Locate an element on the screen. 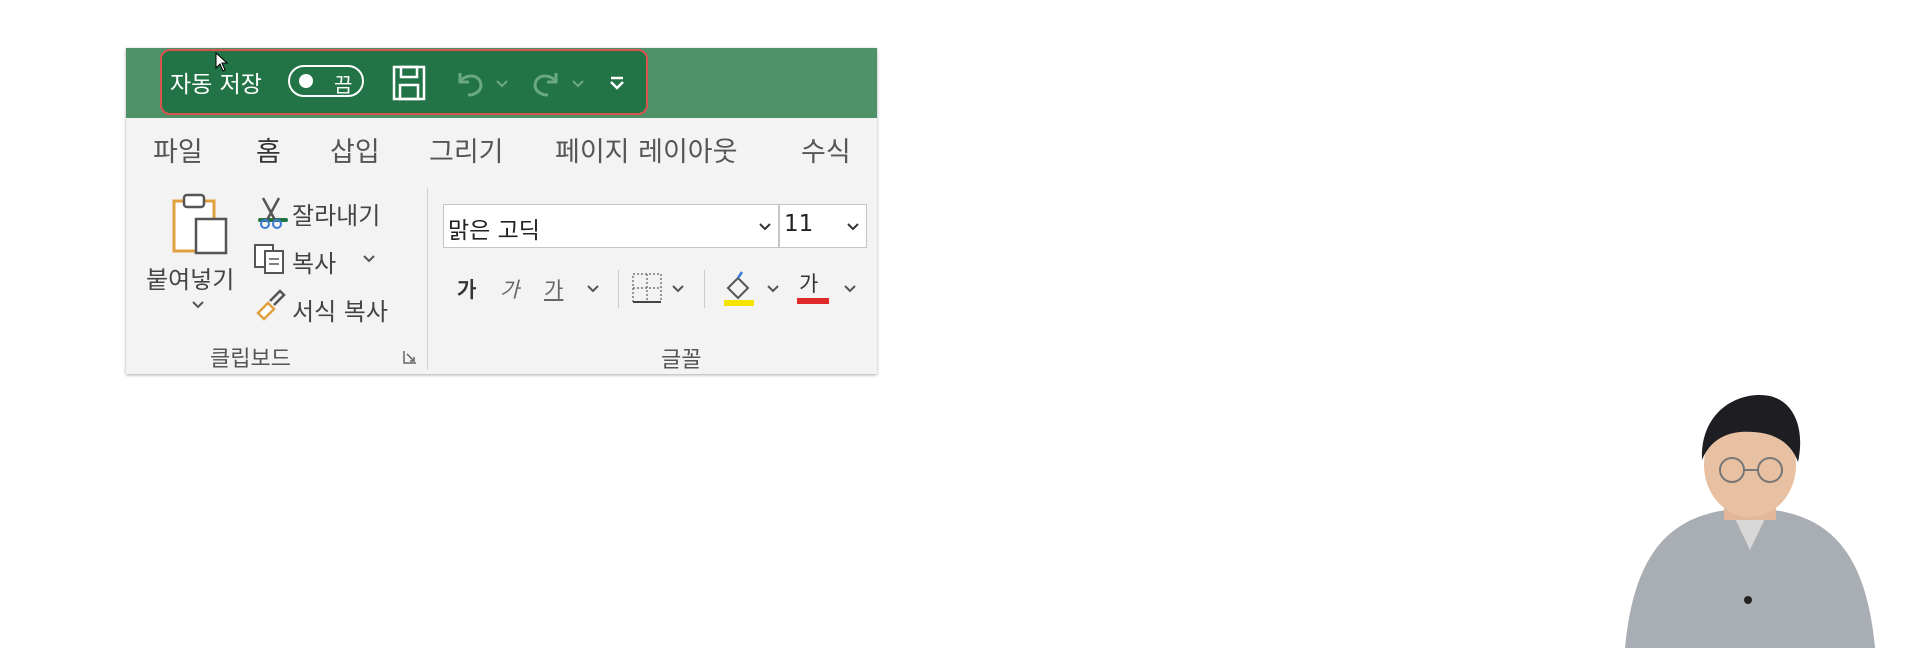 The width and height of the screenshot is (1920, 648). undo-dropdown-icon is located at coordinates (502, 84).